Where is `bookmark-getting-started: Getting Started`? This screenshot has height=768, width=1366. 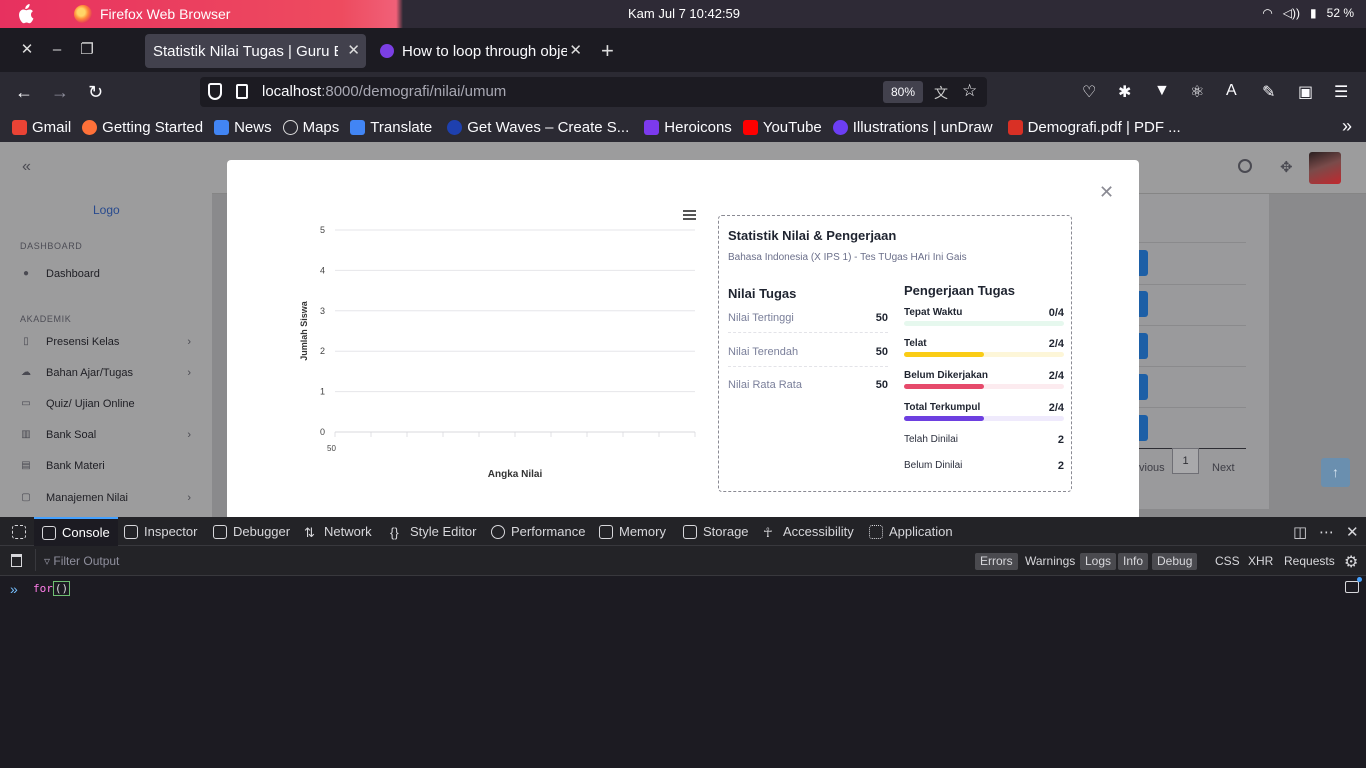 bookmark-getting-started: Getting Started is located at coordinates (142, 127).